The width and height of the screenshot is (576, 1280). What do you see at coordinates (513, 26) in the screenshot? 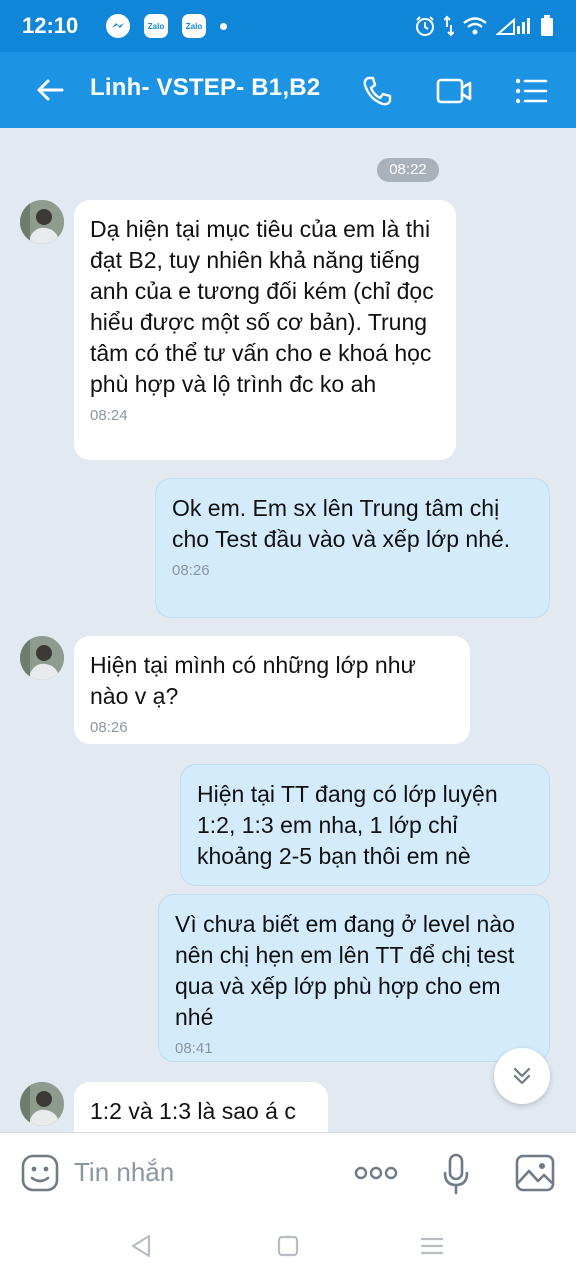
I see `signal-icon` at bounding box center [513, 26].